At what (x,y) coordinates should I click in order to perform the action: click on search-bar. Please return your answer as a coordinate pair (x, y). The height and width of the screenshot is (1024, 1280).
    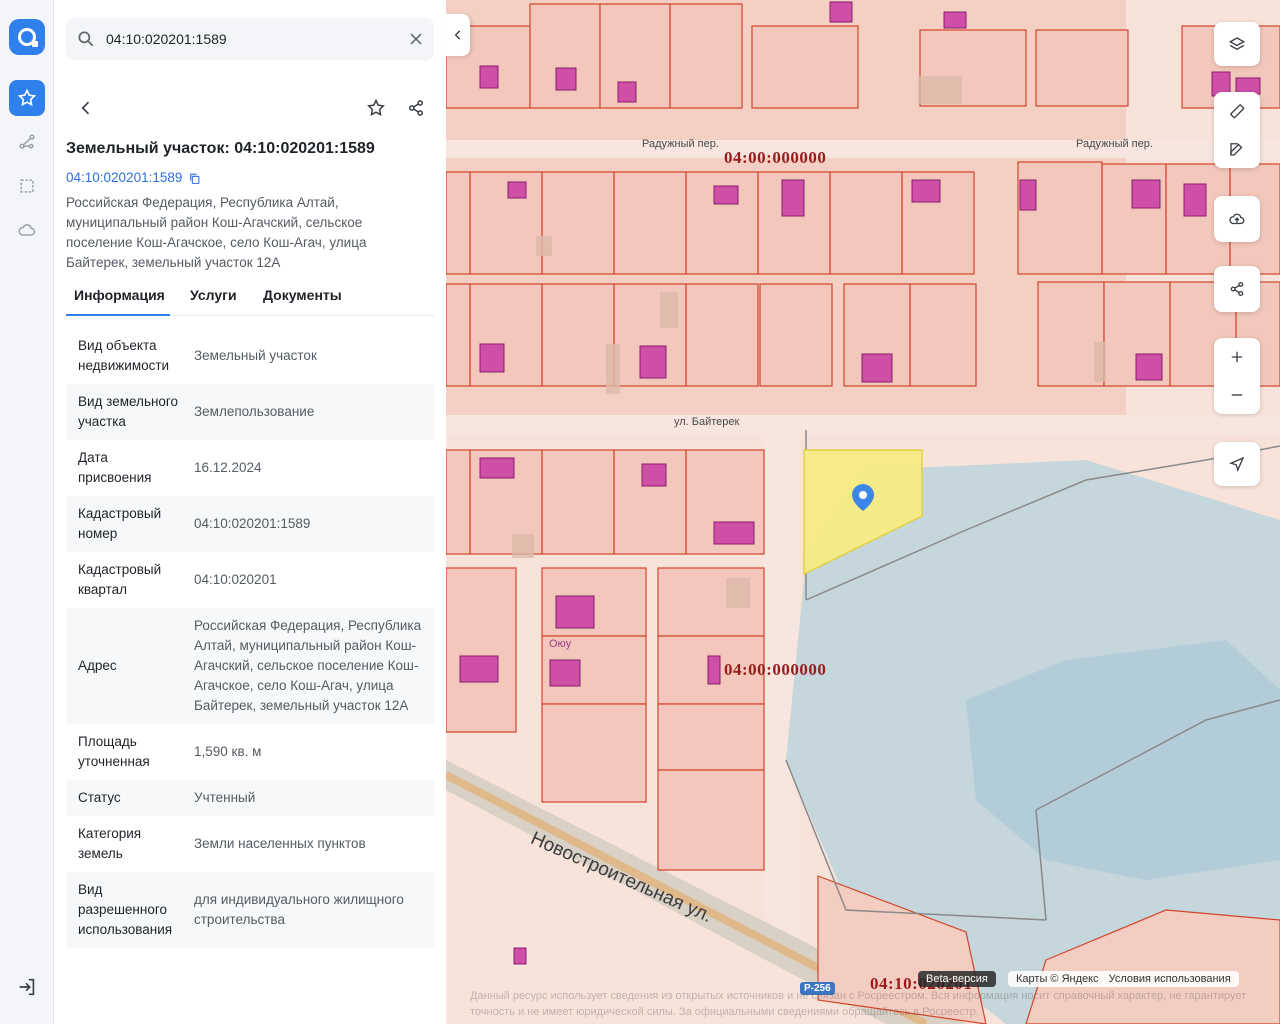
    Looking at the image, I should click on (250, 39).